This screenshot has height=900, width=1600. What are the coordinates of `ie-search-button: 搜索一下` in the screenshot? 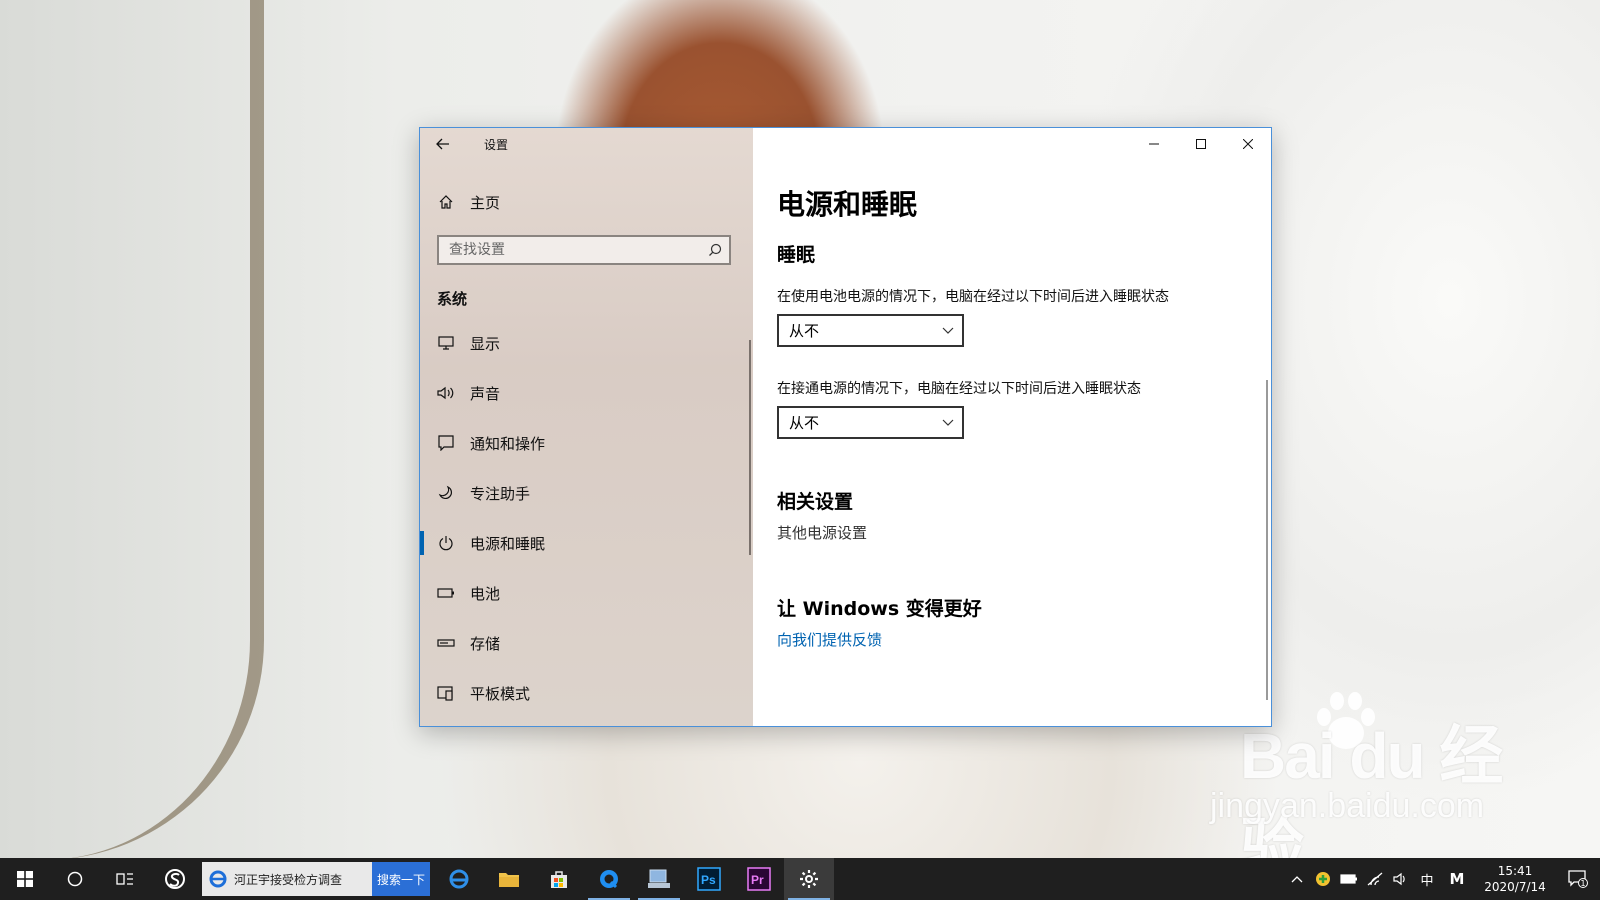 It's located at (401, 879).